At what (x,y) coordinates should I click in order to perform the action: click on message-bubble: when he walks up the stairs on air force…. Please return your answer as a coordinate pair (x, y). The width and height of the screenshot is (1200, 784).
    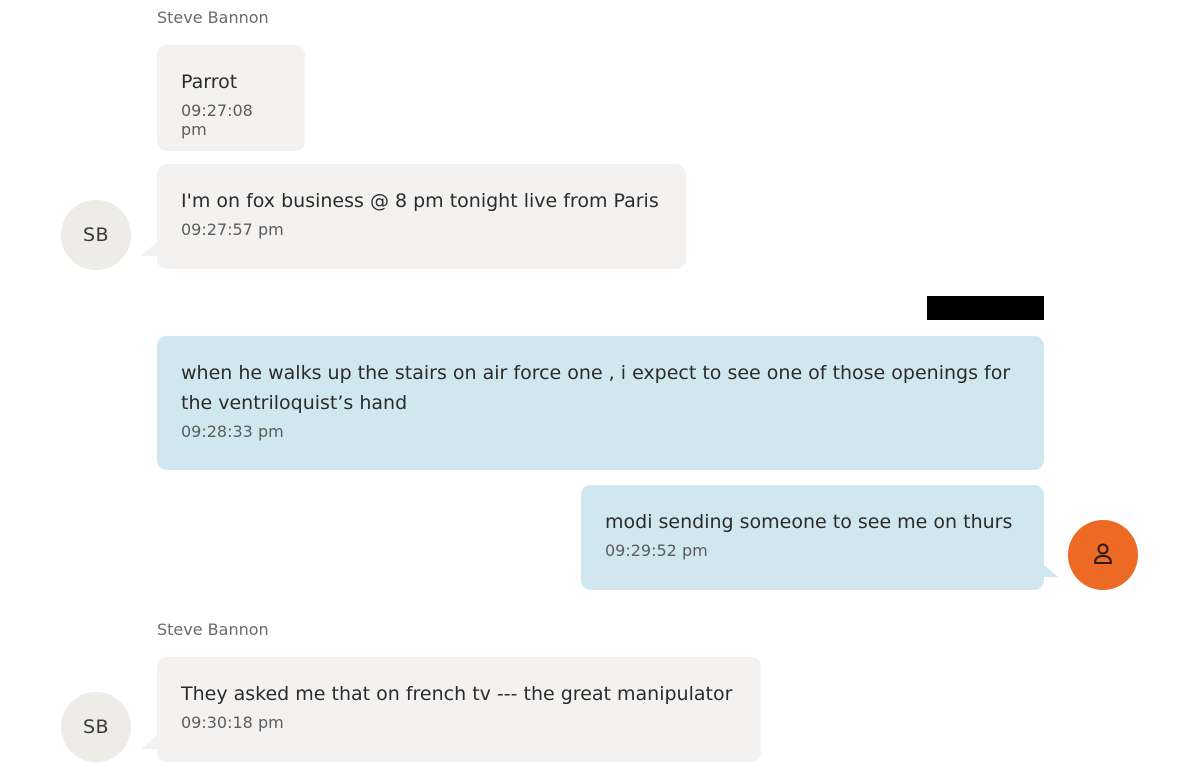
    Looking at the image, I should click on (600, 403).